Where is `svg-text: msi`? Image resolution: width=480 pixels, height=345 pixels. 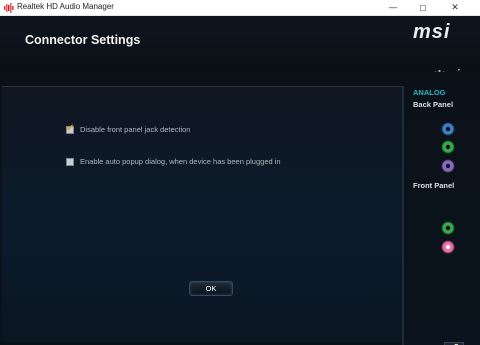 svg-text: msi is located at coordinates (431, 32).